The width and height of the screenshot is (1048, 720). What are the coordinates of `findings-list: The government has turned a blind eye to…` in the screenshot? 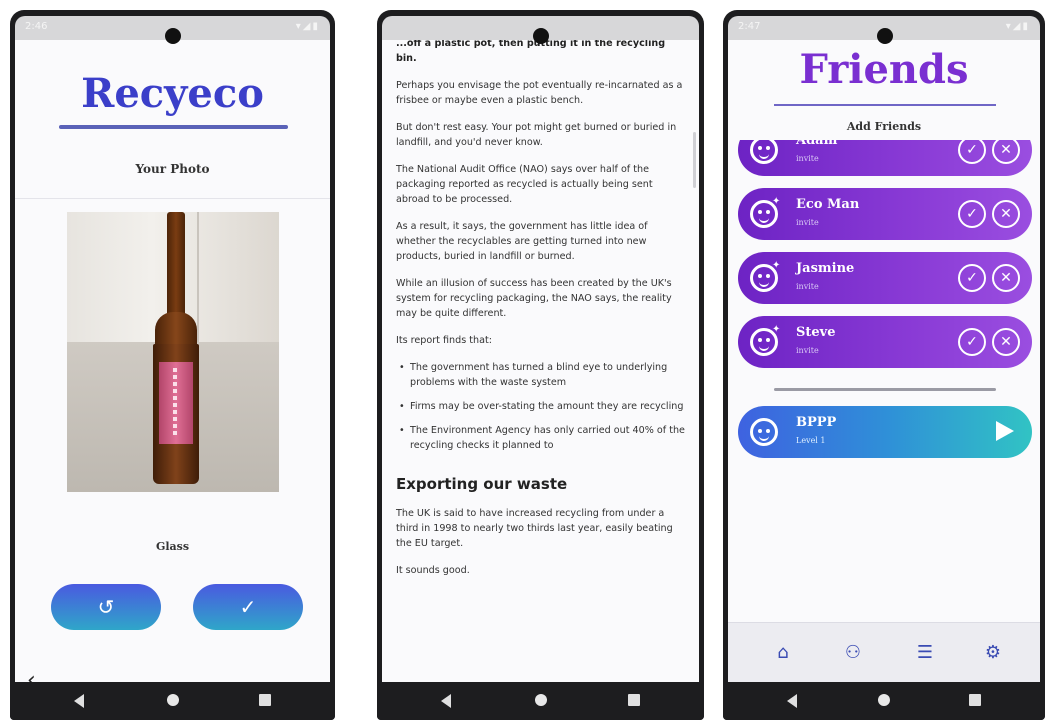 It's located at (541, 406).